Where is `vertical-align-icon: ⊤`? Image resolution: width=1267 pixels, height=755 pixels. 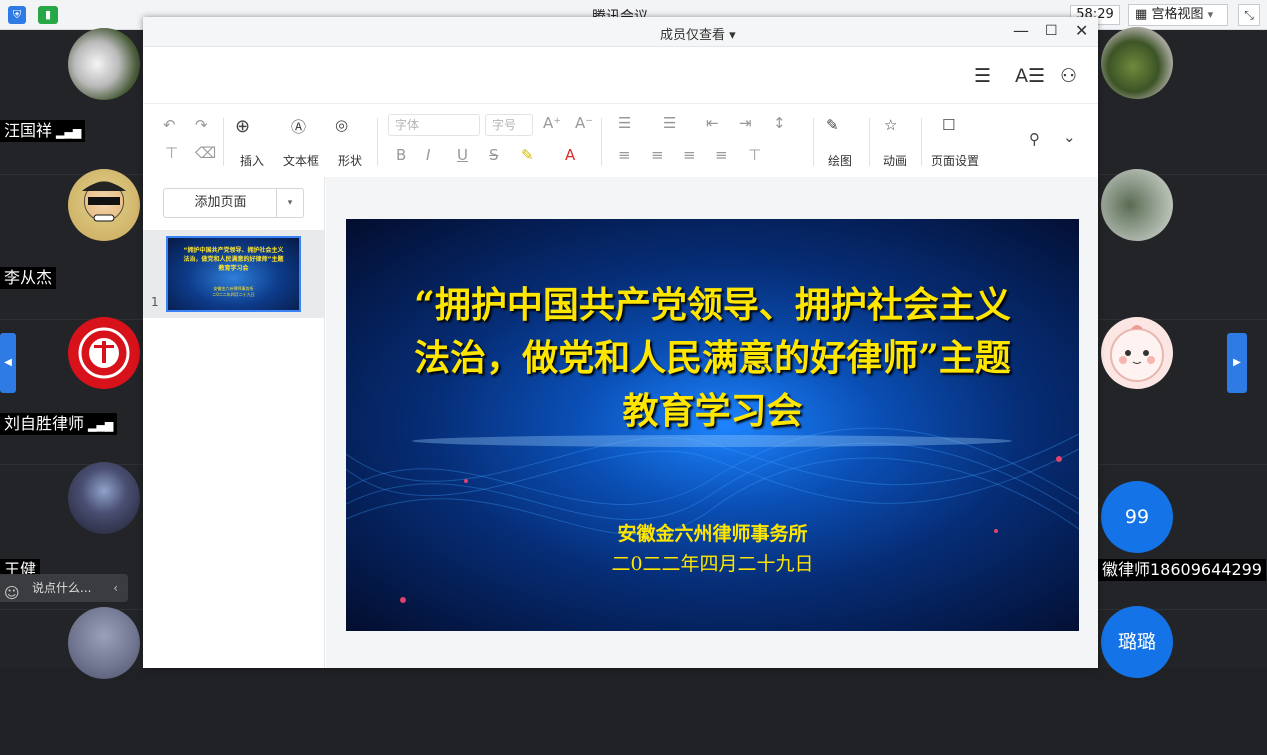 vertical-align-icon: ⊤ is located at coordinates (754, 155).